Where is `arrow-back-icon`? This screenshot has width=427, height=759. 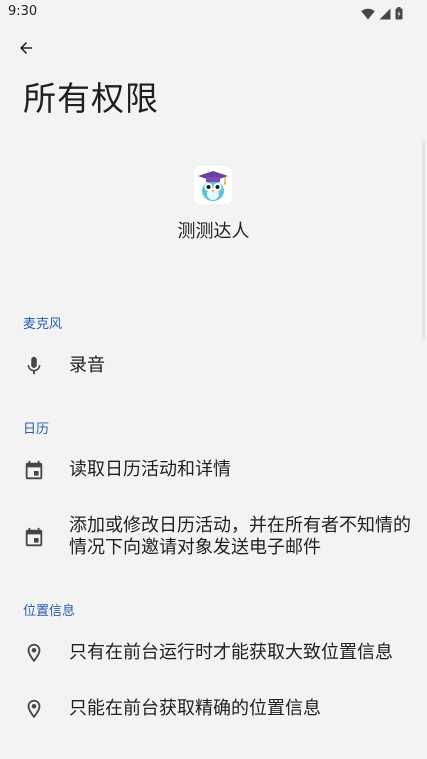 arrow-back-icon is located at coordinates (26, 50).